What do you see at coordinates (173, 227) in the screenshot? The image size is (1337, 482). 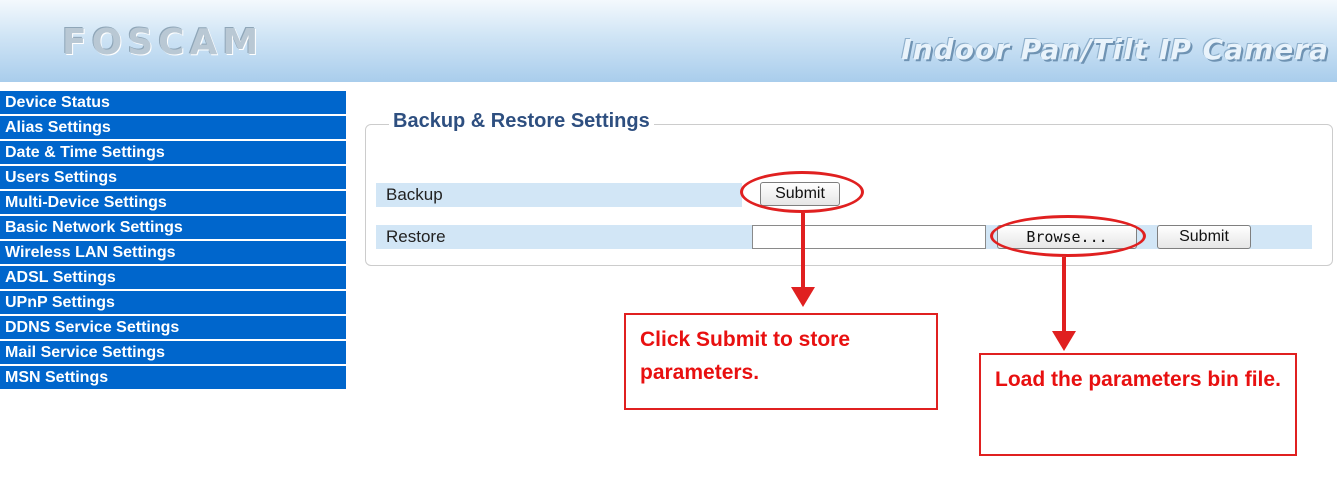 I see `sidebar-item-basic-network-settings: Basic Network Settings` at bounding box center [173, 227].